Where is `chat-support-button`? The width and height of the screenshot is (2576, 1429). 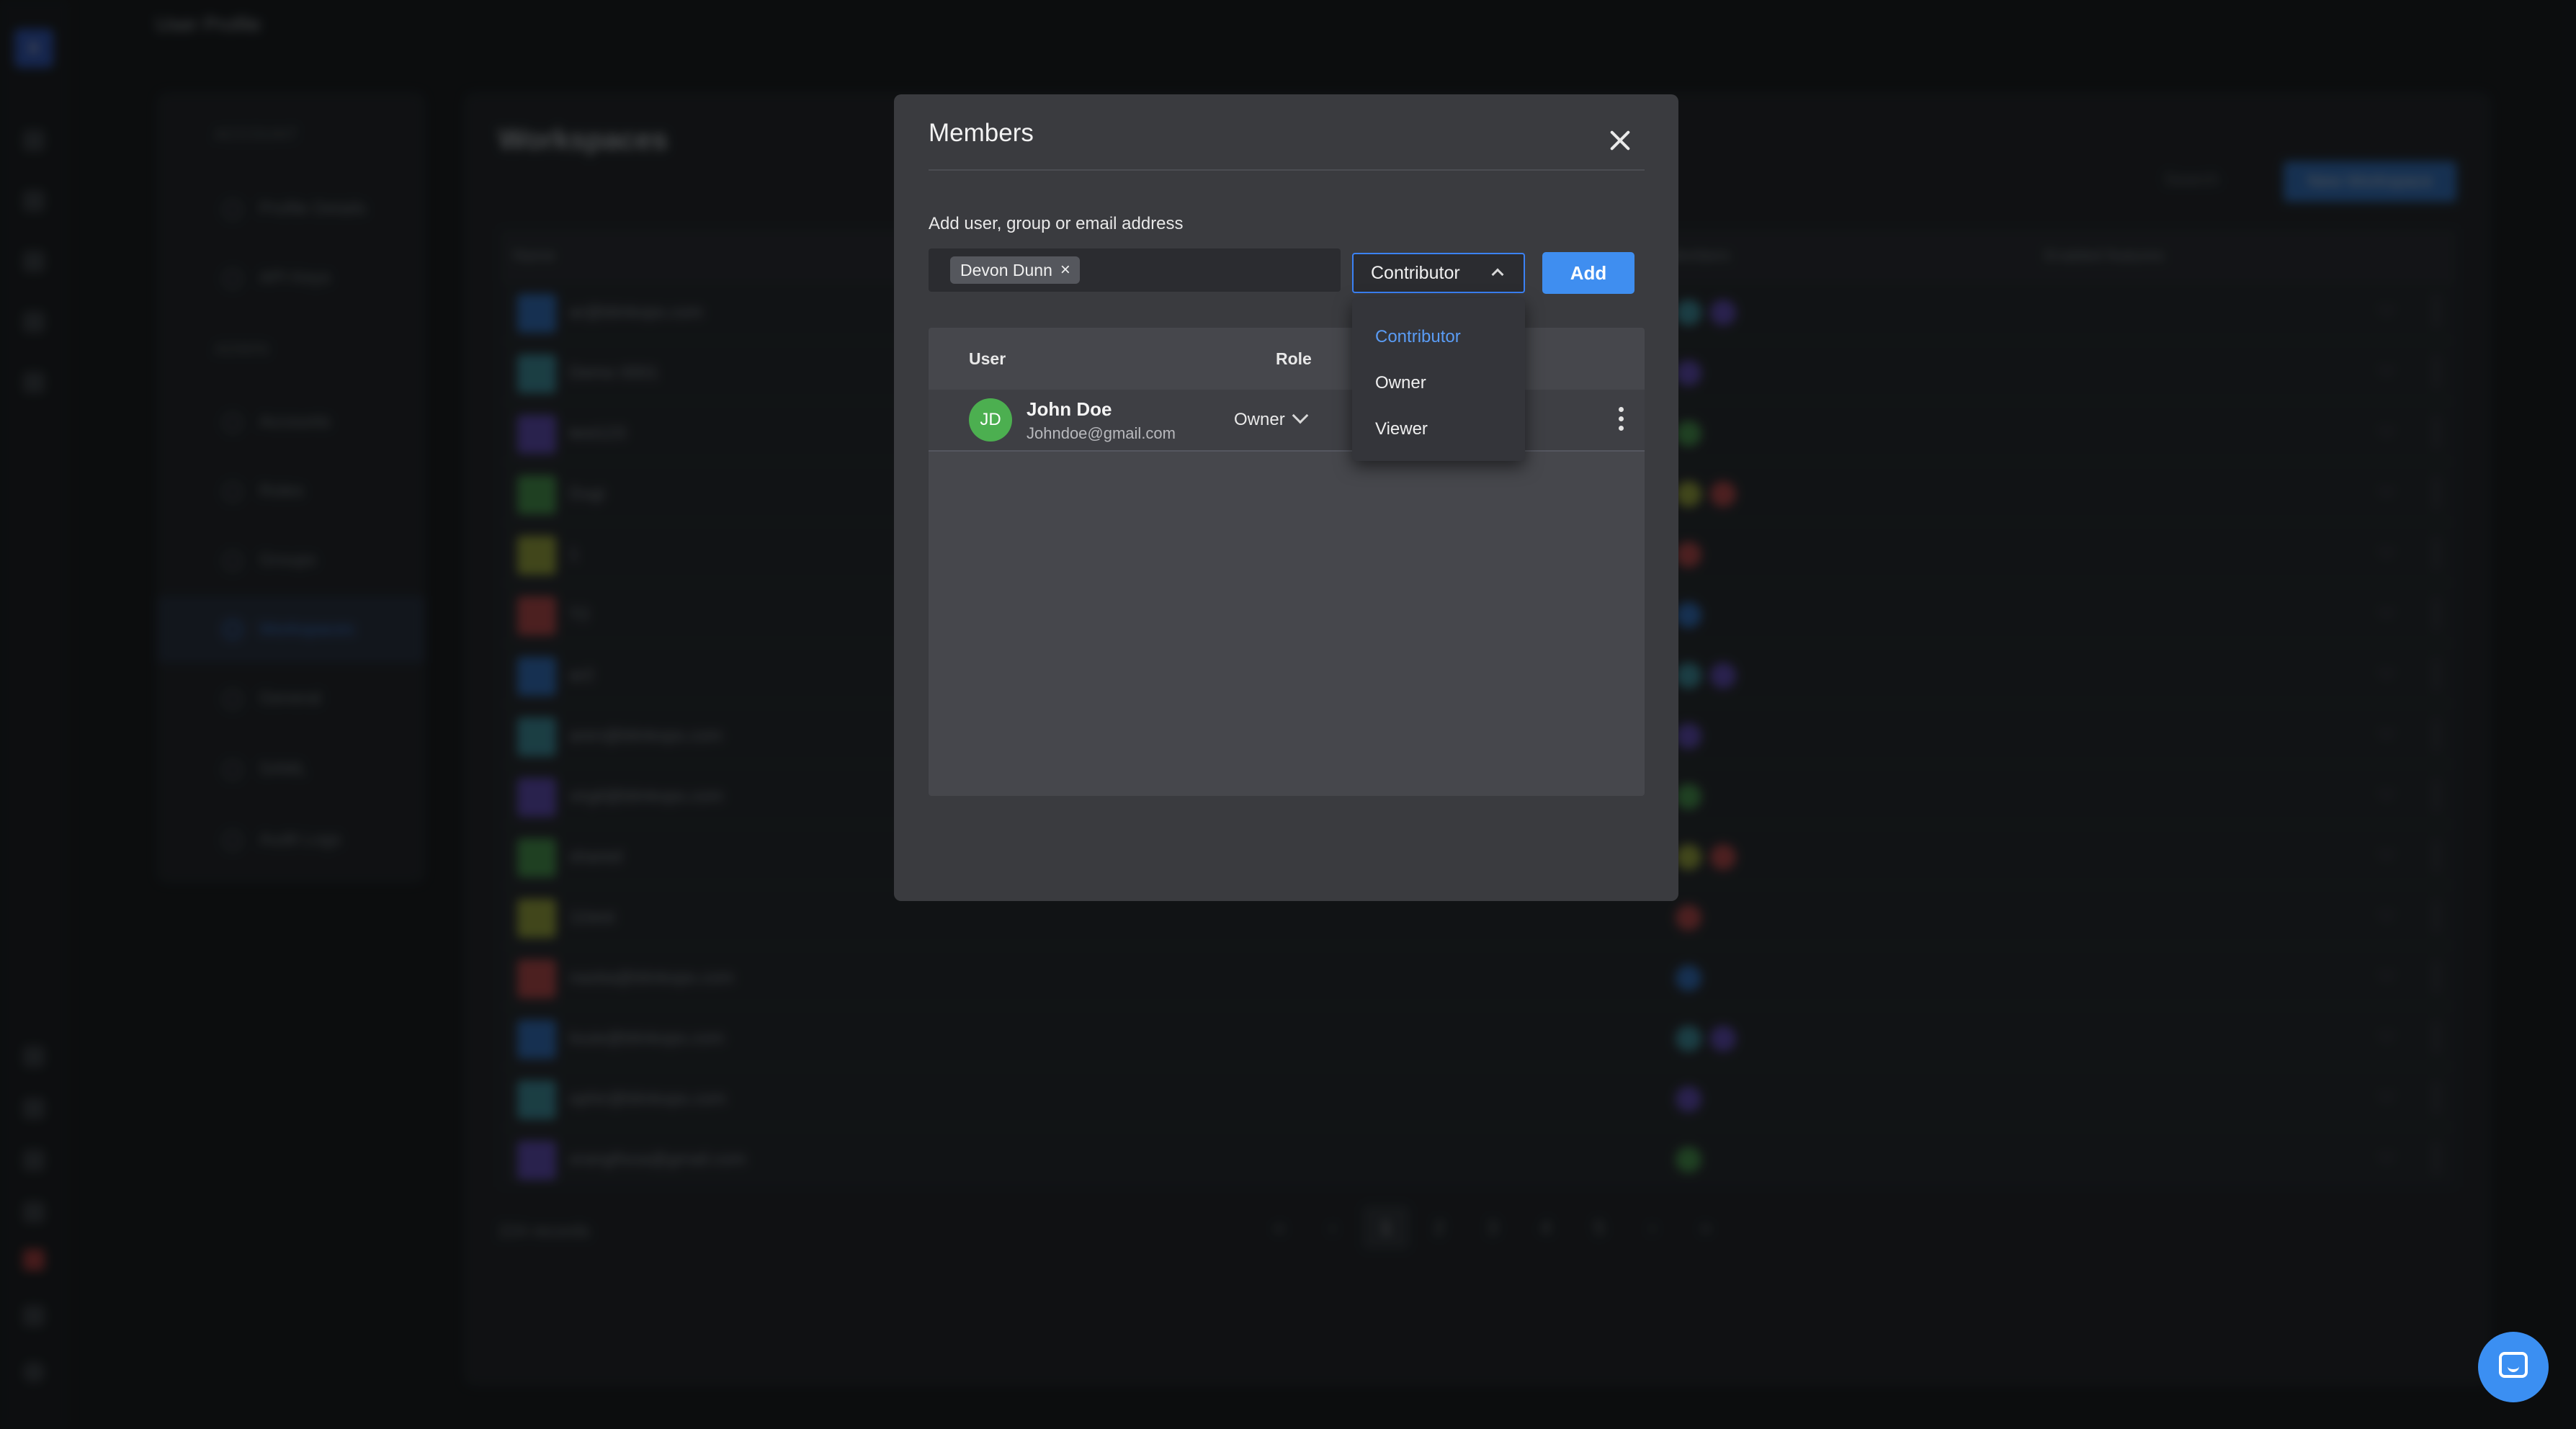
chat-support-button is located at coordinates (2513, 1367).